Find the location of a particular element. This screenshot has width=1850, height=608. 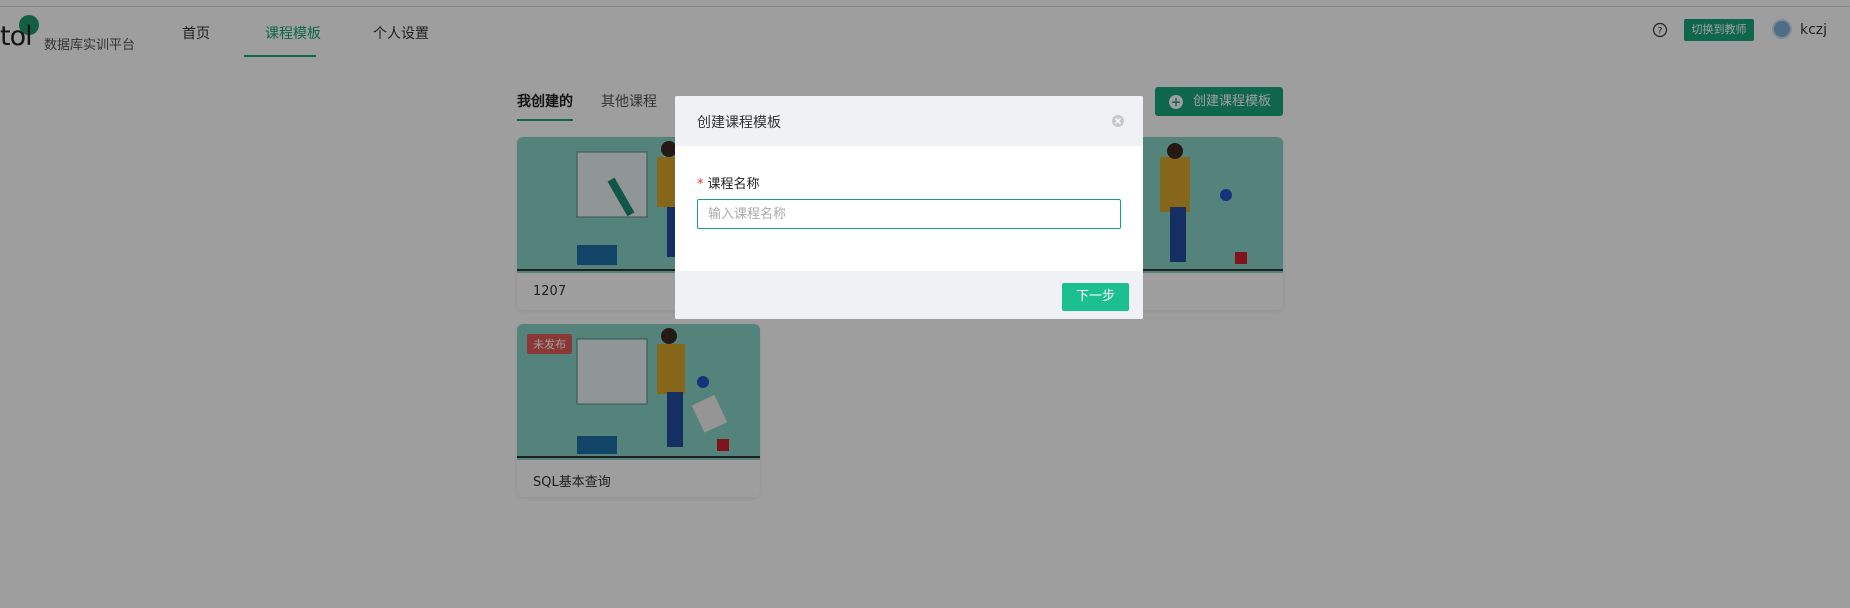

create-course-modal: 创建课程模板 *课程名称 下一步 is located at coordinates (909, 207).